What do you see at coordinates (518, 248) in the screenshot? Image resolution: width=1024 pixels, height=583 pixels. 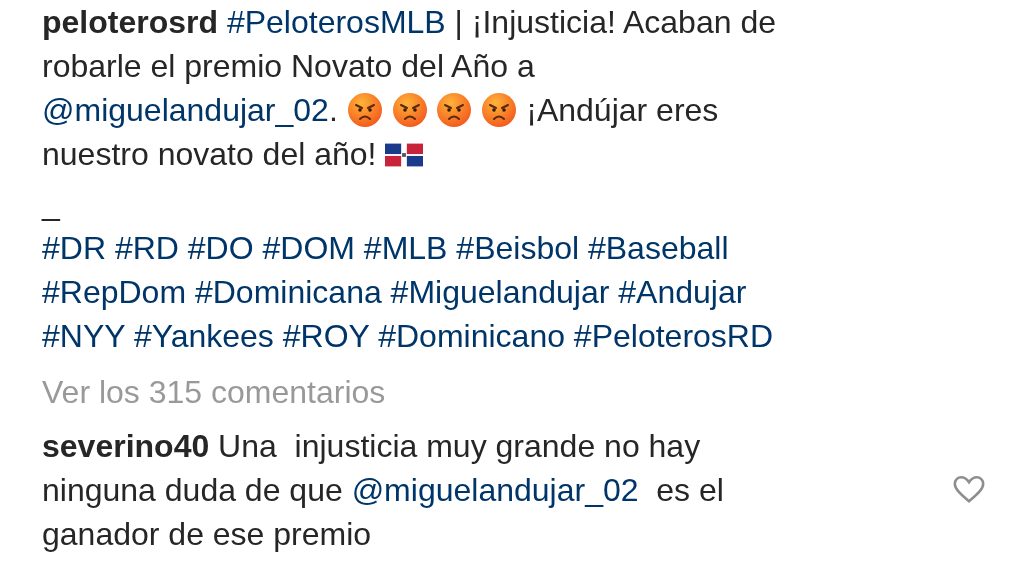 I see `hashtag-link: #Beisbol` at bounding box center [518, 248].